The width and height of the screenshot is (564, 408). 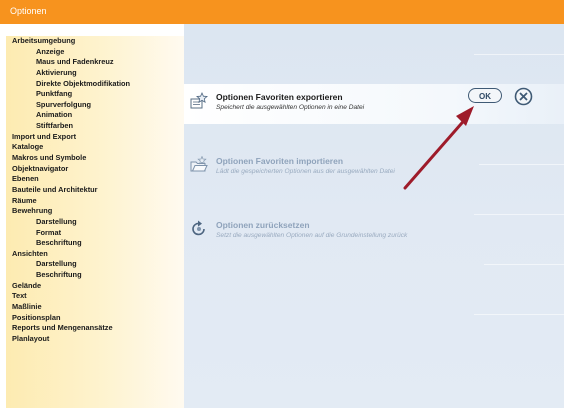 I want to click on sidebar-item: Spurverfolgung, so click(x=95, y=105).